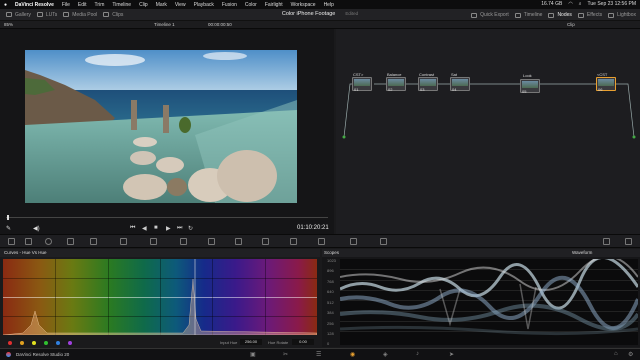  What do you see at coordinates (330, 312) in the screenshot?
I see `scale-384: 384` at bounding box center [330, 312].